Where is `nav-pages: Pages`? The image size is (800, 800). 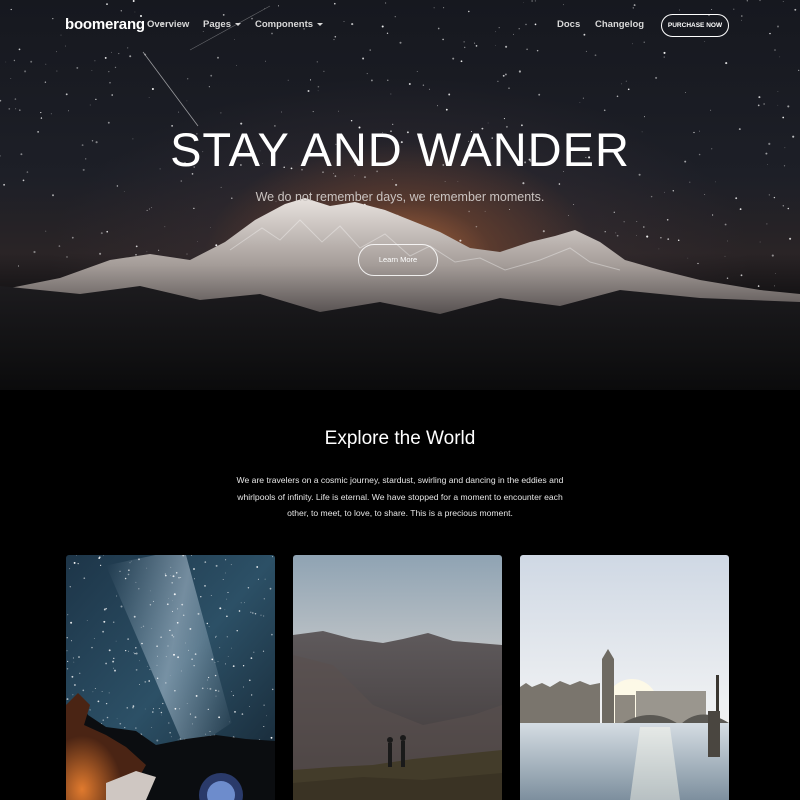 nav-pages: Pages is located at coordinates (222, 24).